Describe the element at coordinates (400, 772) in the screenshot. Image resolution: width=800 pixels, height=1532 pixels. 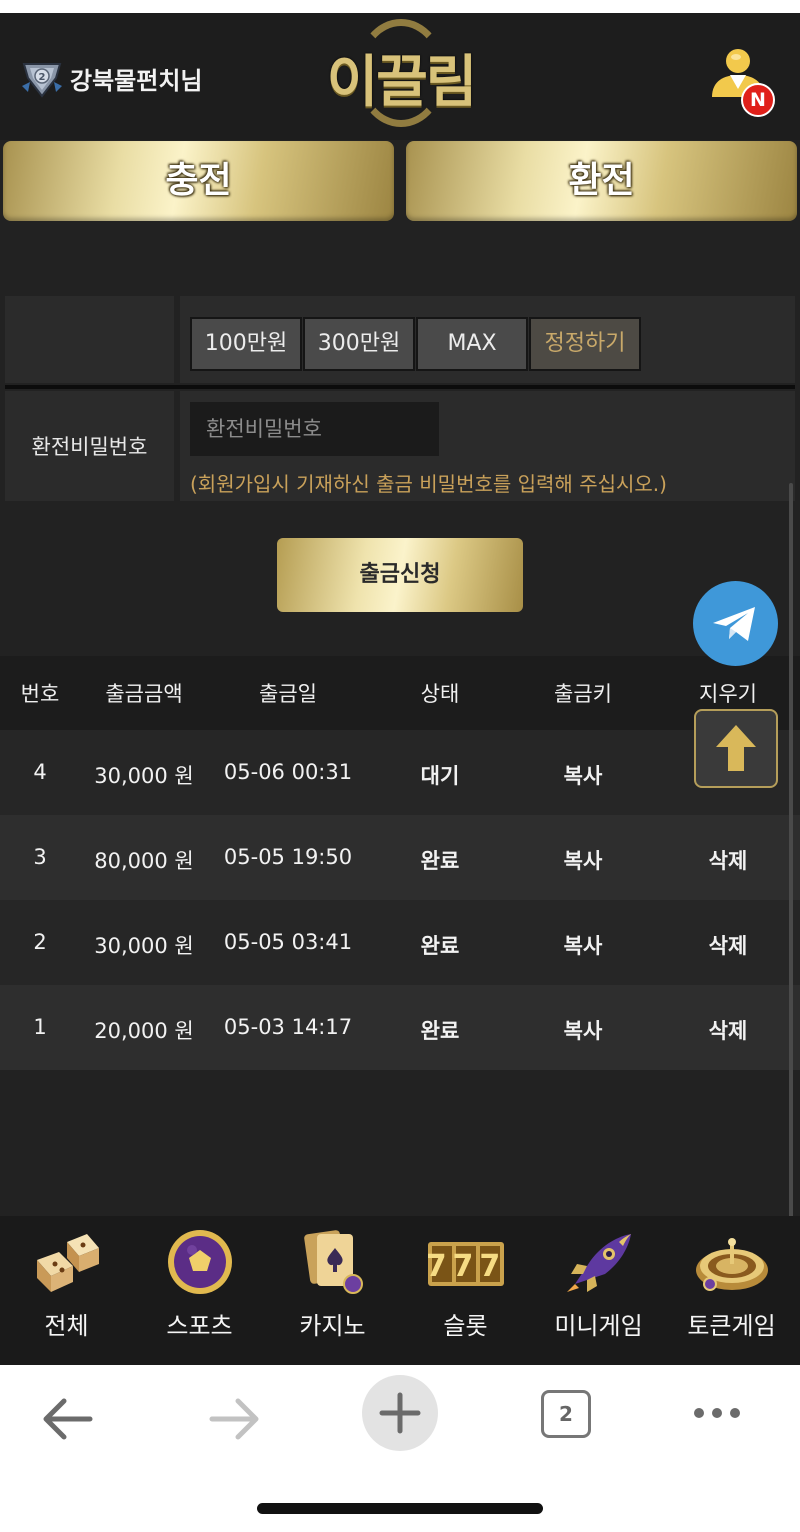
I see `table-row: 4 30,000 원 05-06 00:31 대기 복사` at that location.